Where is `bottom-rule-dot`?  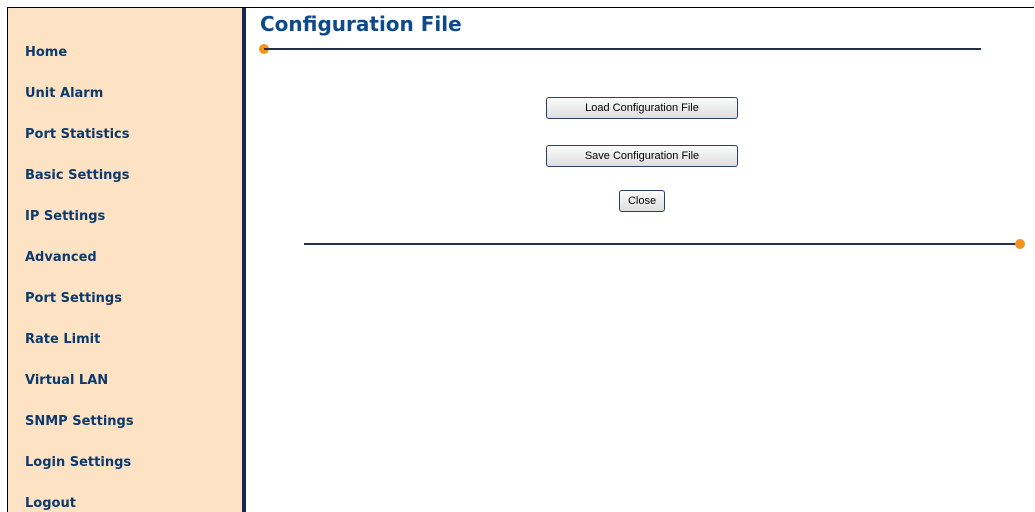
bottom-rule-dot is located at coordinates (1020, 244).